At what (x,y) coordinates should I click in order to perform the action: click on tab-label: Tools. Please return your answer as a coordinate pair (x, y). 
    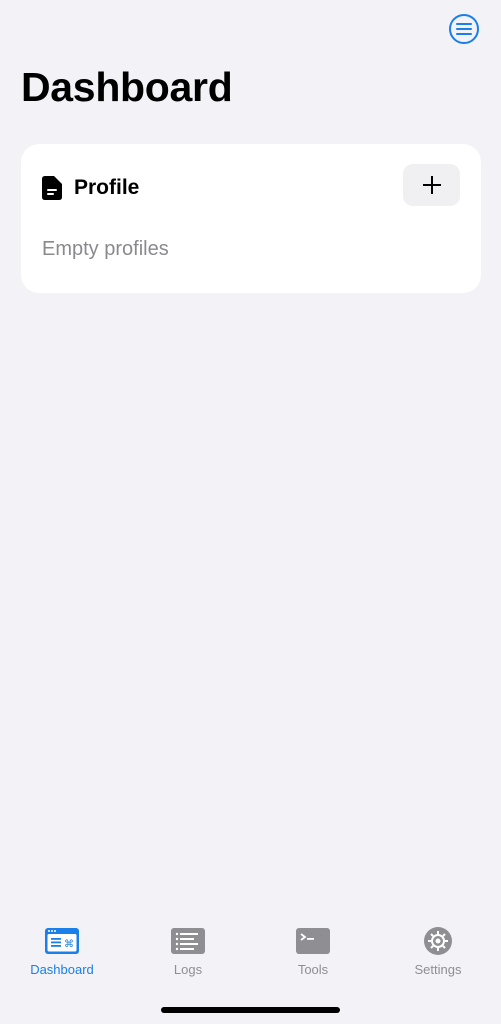
    Looking at the image, I should click on (313, 969).